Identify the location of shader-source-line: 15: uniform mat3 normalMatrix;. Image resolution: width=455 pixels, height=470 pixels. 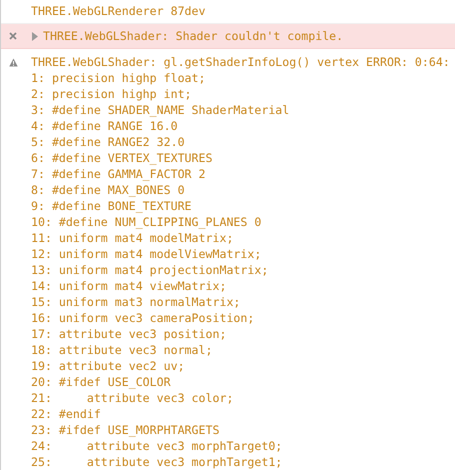
(136, 302).